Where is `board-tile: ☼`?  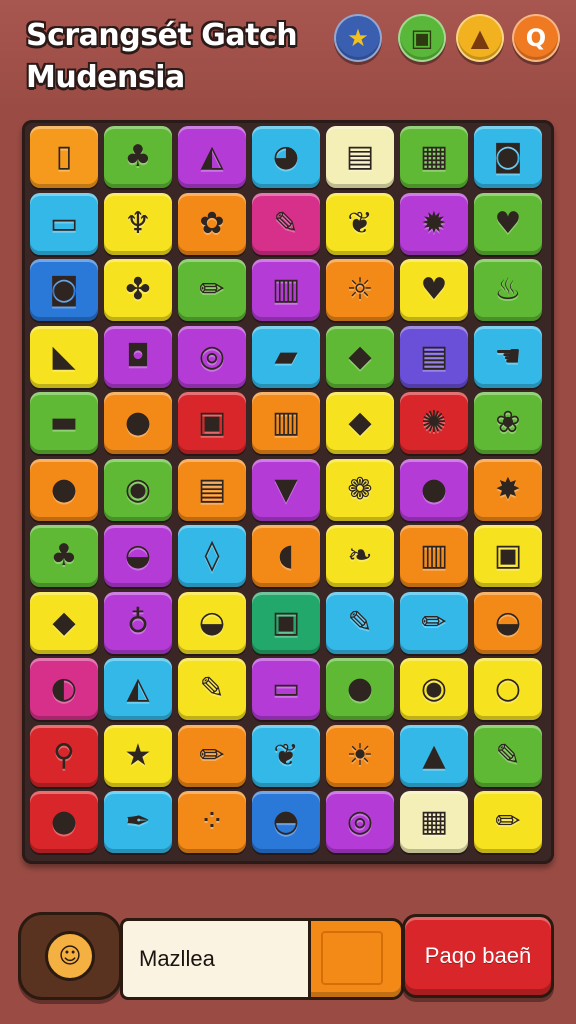 board-tile: ☼ is located at coordinates (360, 290).